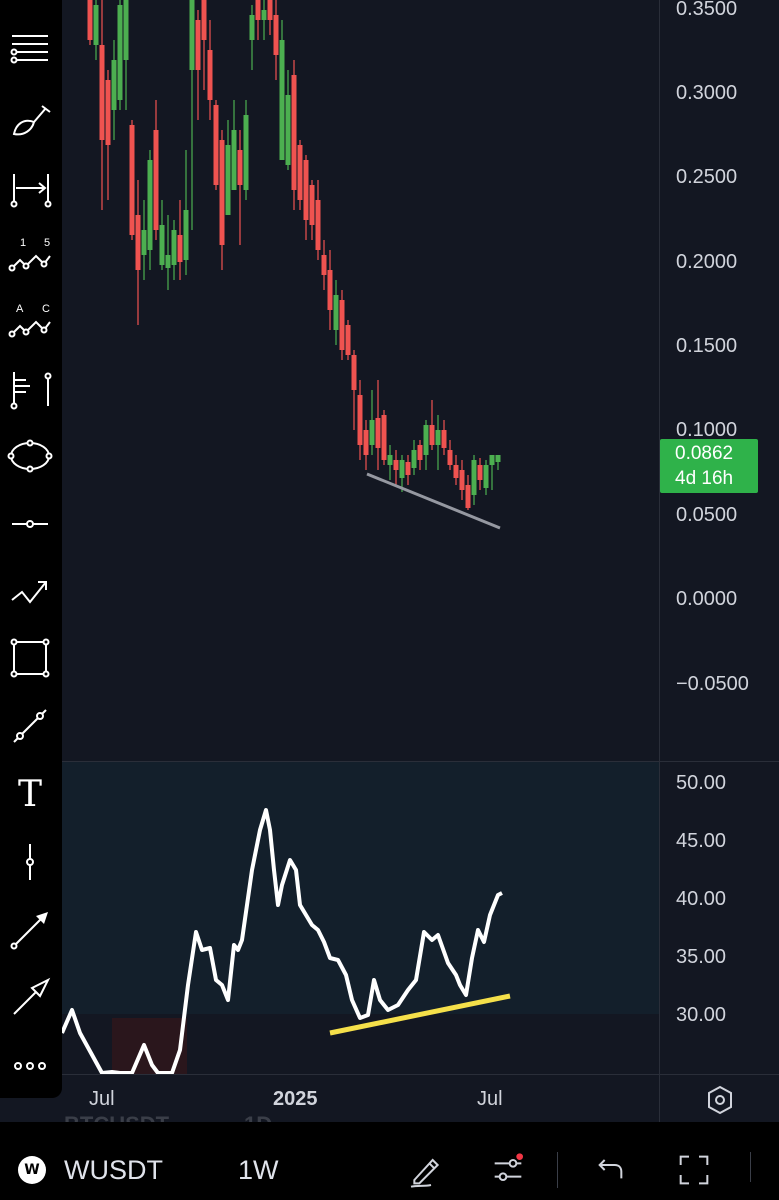 Image resolution: width=779 pixels, height=1200 pixels. Describe the element at coordinates (557, 1170) in the screenshot. I see `bottom-separator` at that location.